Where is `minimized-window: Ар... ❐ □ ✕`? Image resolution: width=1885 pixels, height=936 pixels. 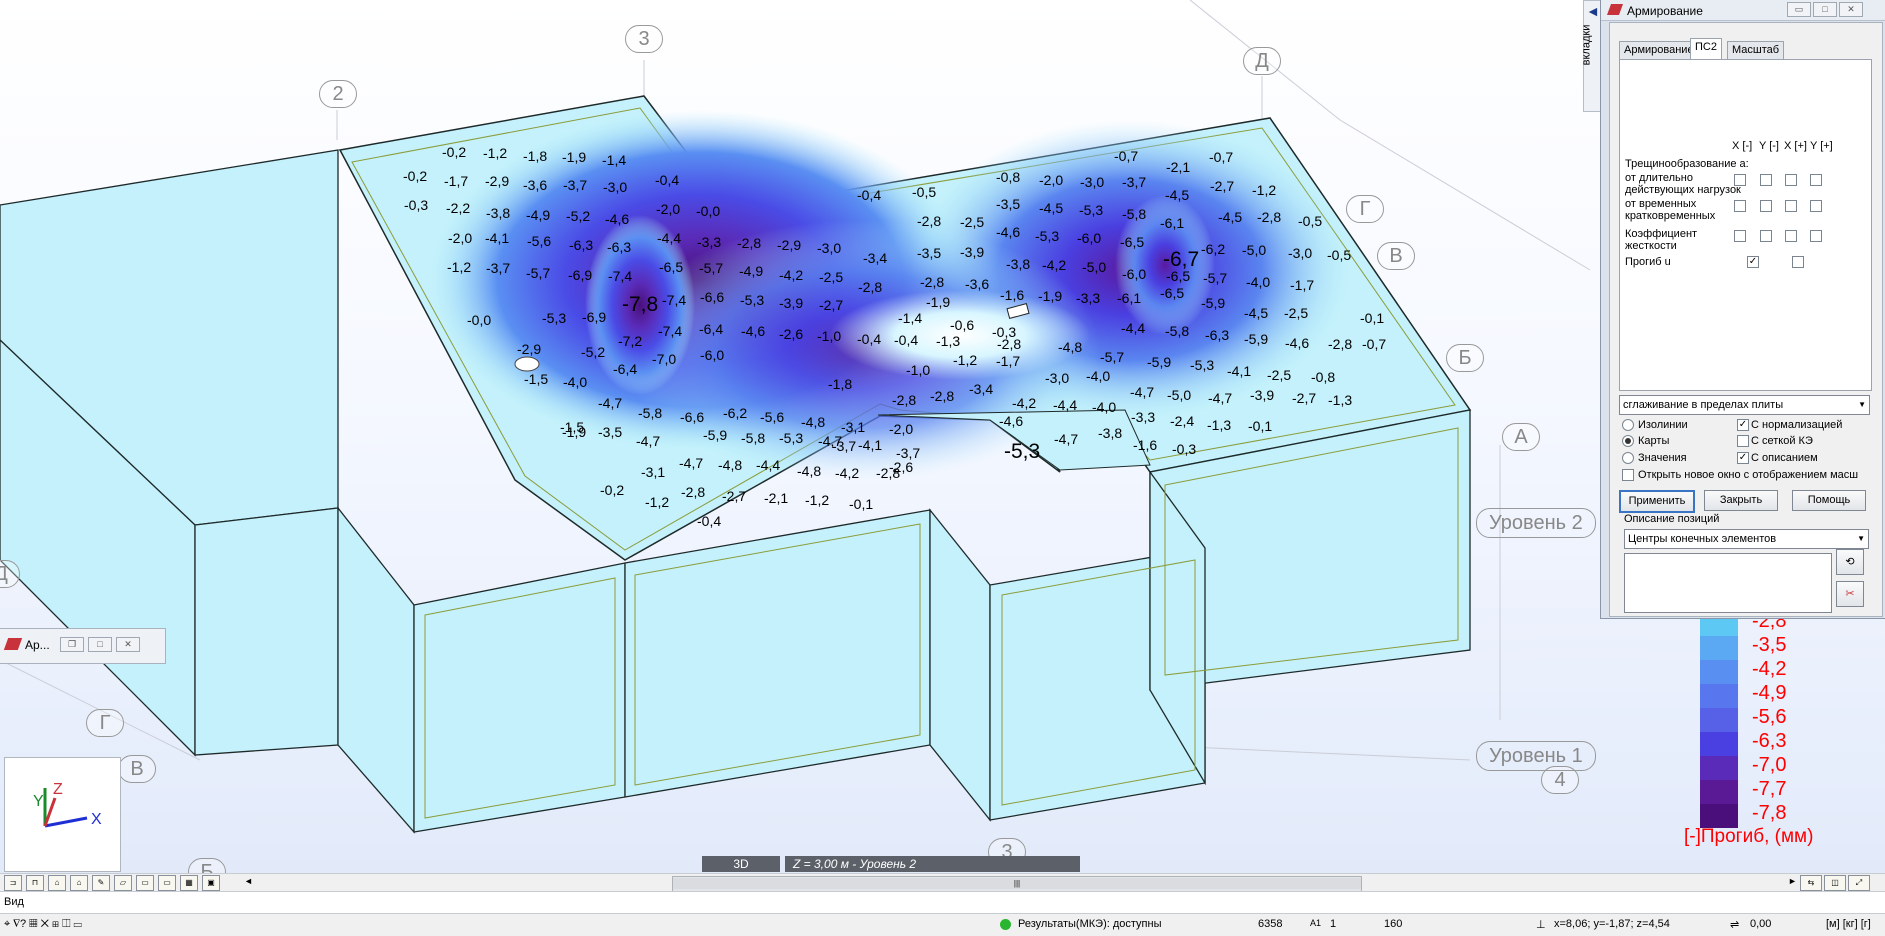 minimized-window: Ар... ❐ □ ✕ is located at coordinates (83, 646).